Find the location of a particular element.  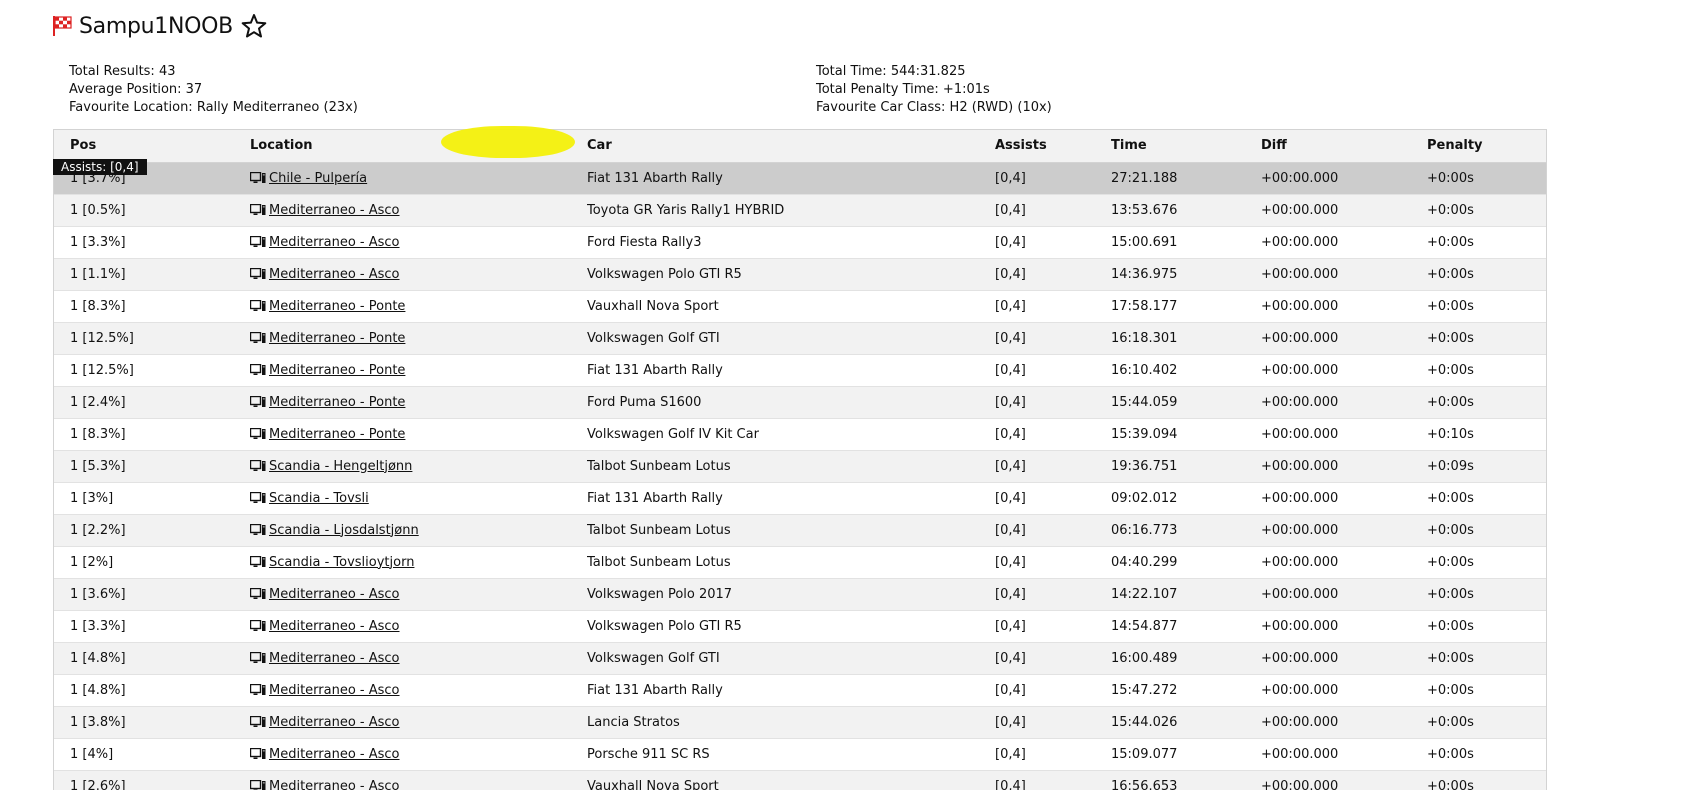

cell-car: Talbot Sunbeam Lotus is located at coordinates (791, 530).